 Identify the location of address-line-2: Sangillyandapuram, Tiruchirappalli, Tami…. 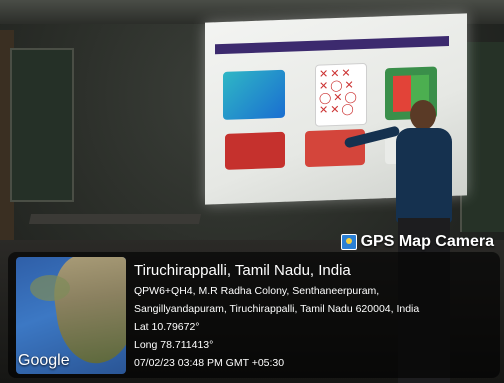
(277, 309).